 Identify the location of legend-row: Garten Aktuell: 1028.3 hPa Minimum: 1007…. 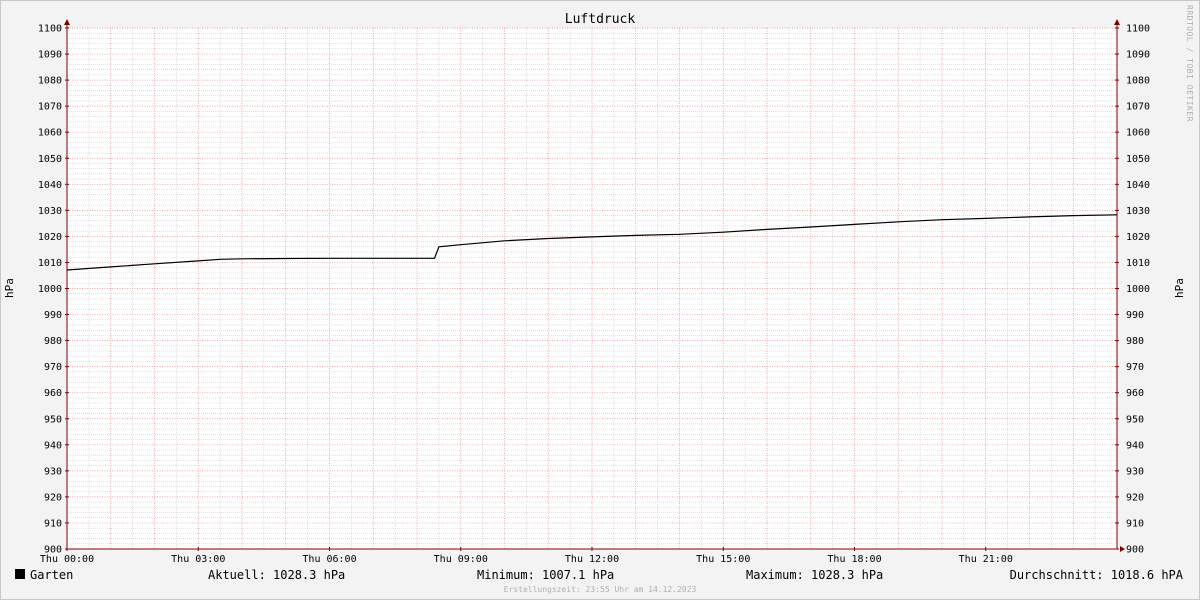
(600, 575).